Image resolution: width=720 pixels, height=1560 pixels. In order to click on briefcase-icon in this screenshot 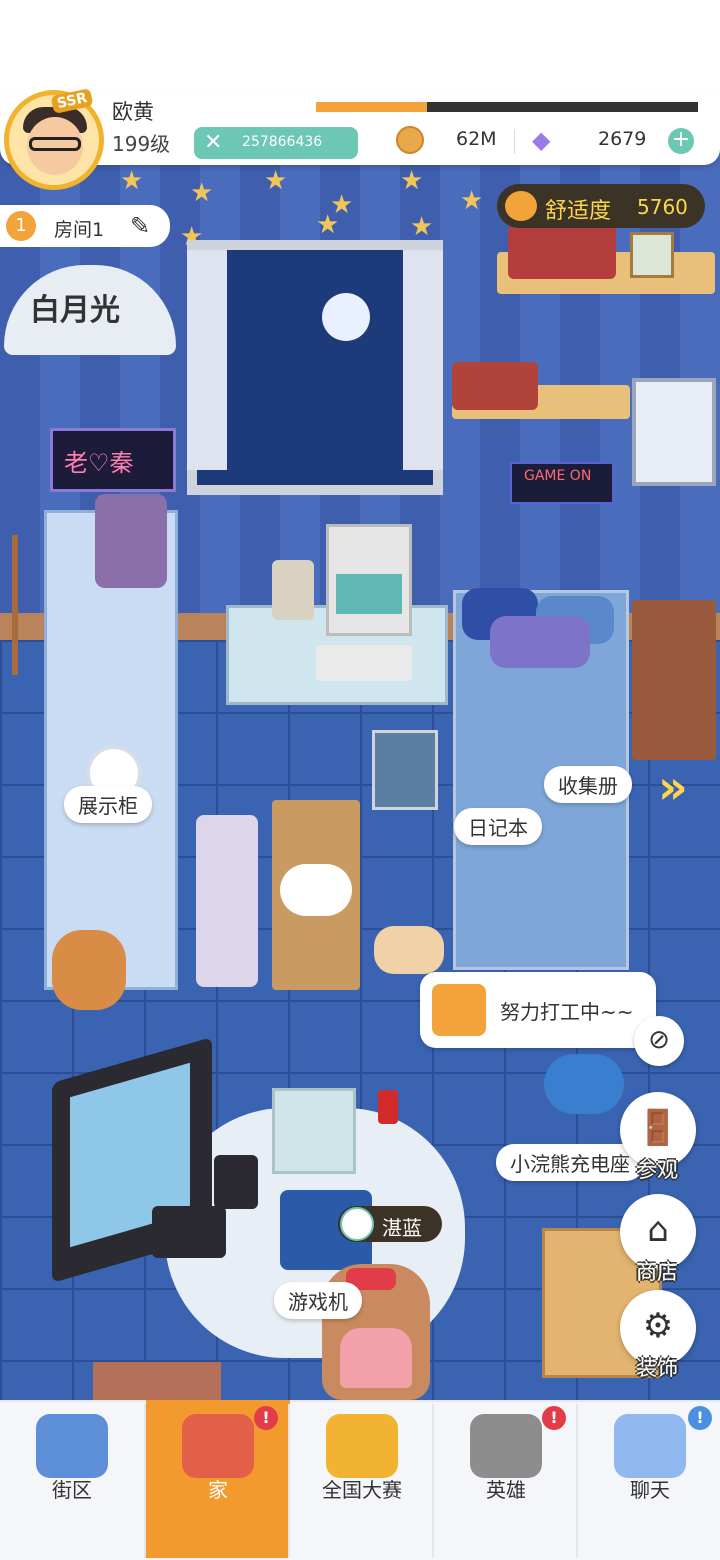, I will do `click(459, 1010)`.